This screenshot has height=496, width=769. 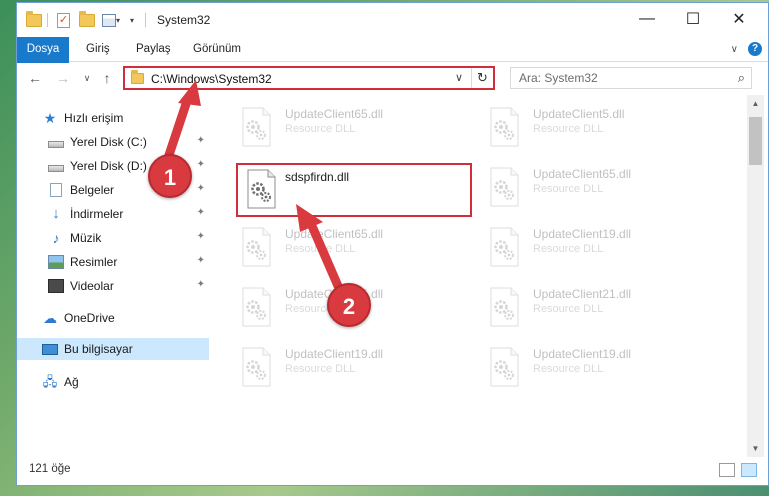 I want to click on arrow-2-head, so click(x=309, y=218).